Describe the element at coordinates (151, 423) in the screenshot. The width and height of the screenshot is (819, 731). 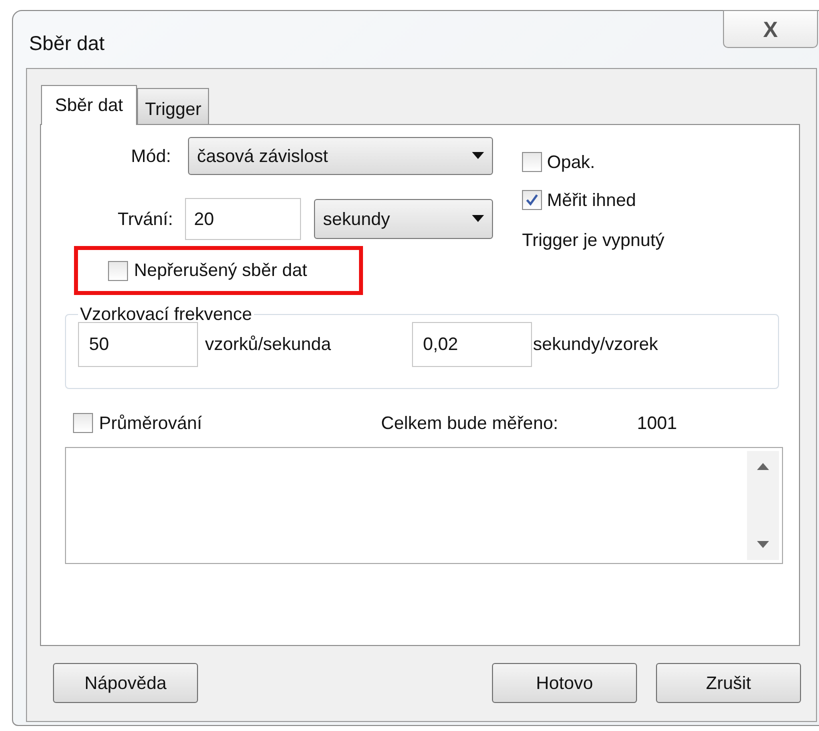
I see `checkbox-label: Průměrování` at that location.